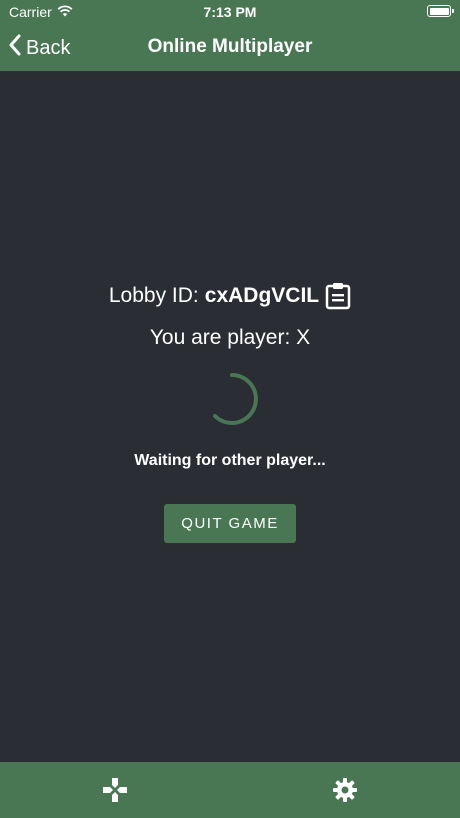 The height and width of the screenshot is (818, 460). Describe the element at coordinates (338, 296) in the screenshot. I see `clipboard-icon` at that location.